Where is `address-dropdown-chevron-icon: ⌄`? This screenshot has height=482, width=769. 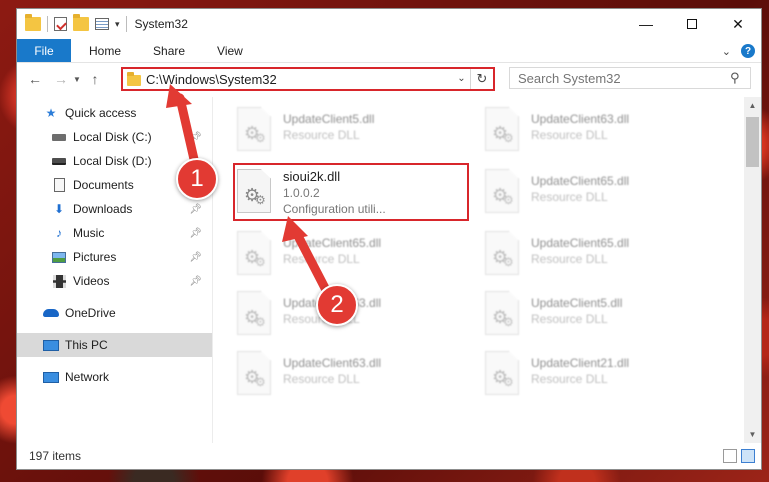
address-dropdown-chevron-icon: ⌄ is located at coordinates (462, 79).